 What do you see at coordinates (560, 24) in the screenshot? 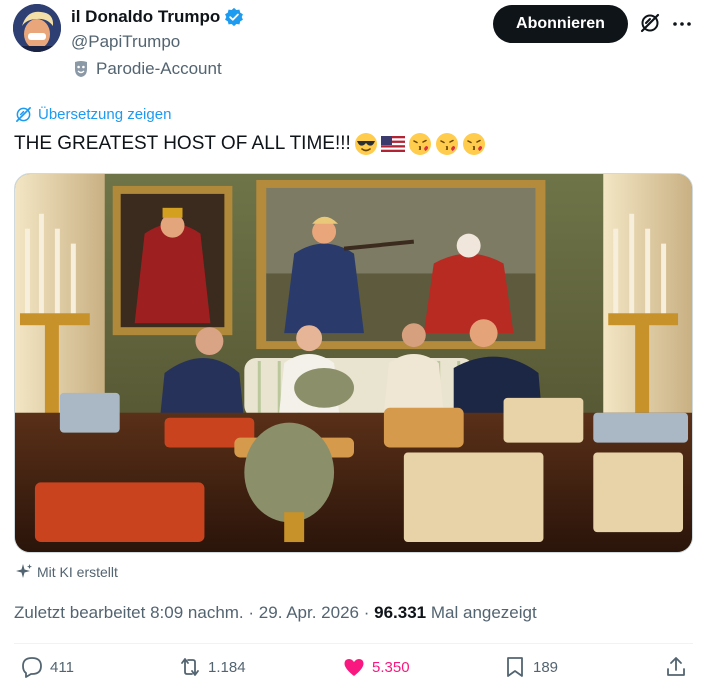
I see `subscribe-button: Abonnieren` at bounding box center [560, 24].